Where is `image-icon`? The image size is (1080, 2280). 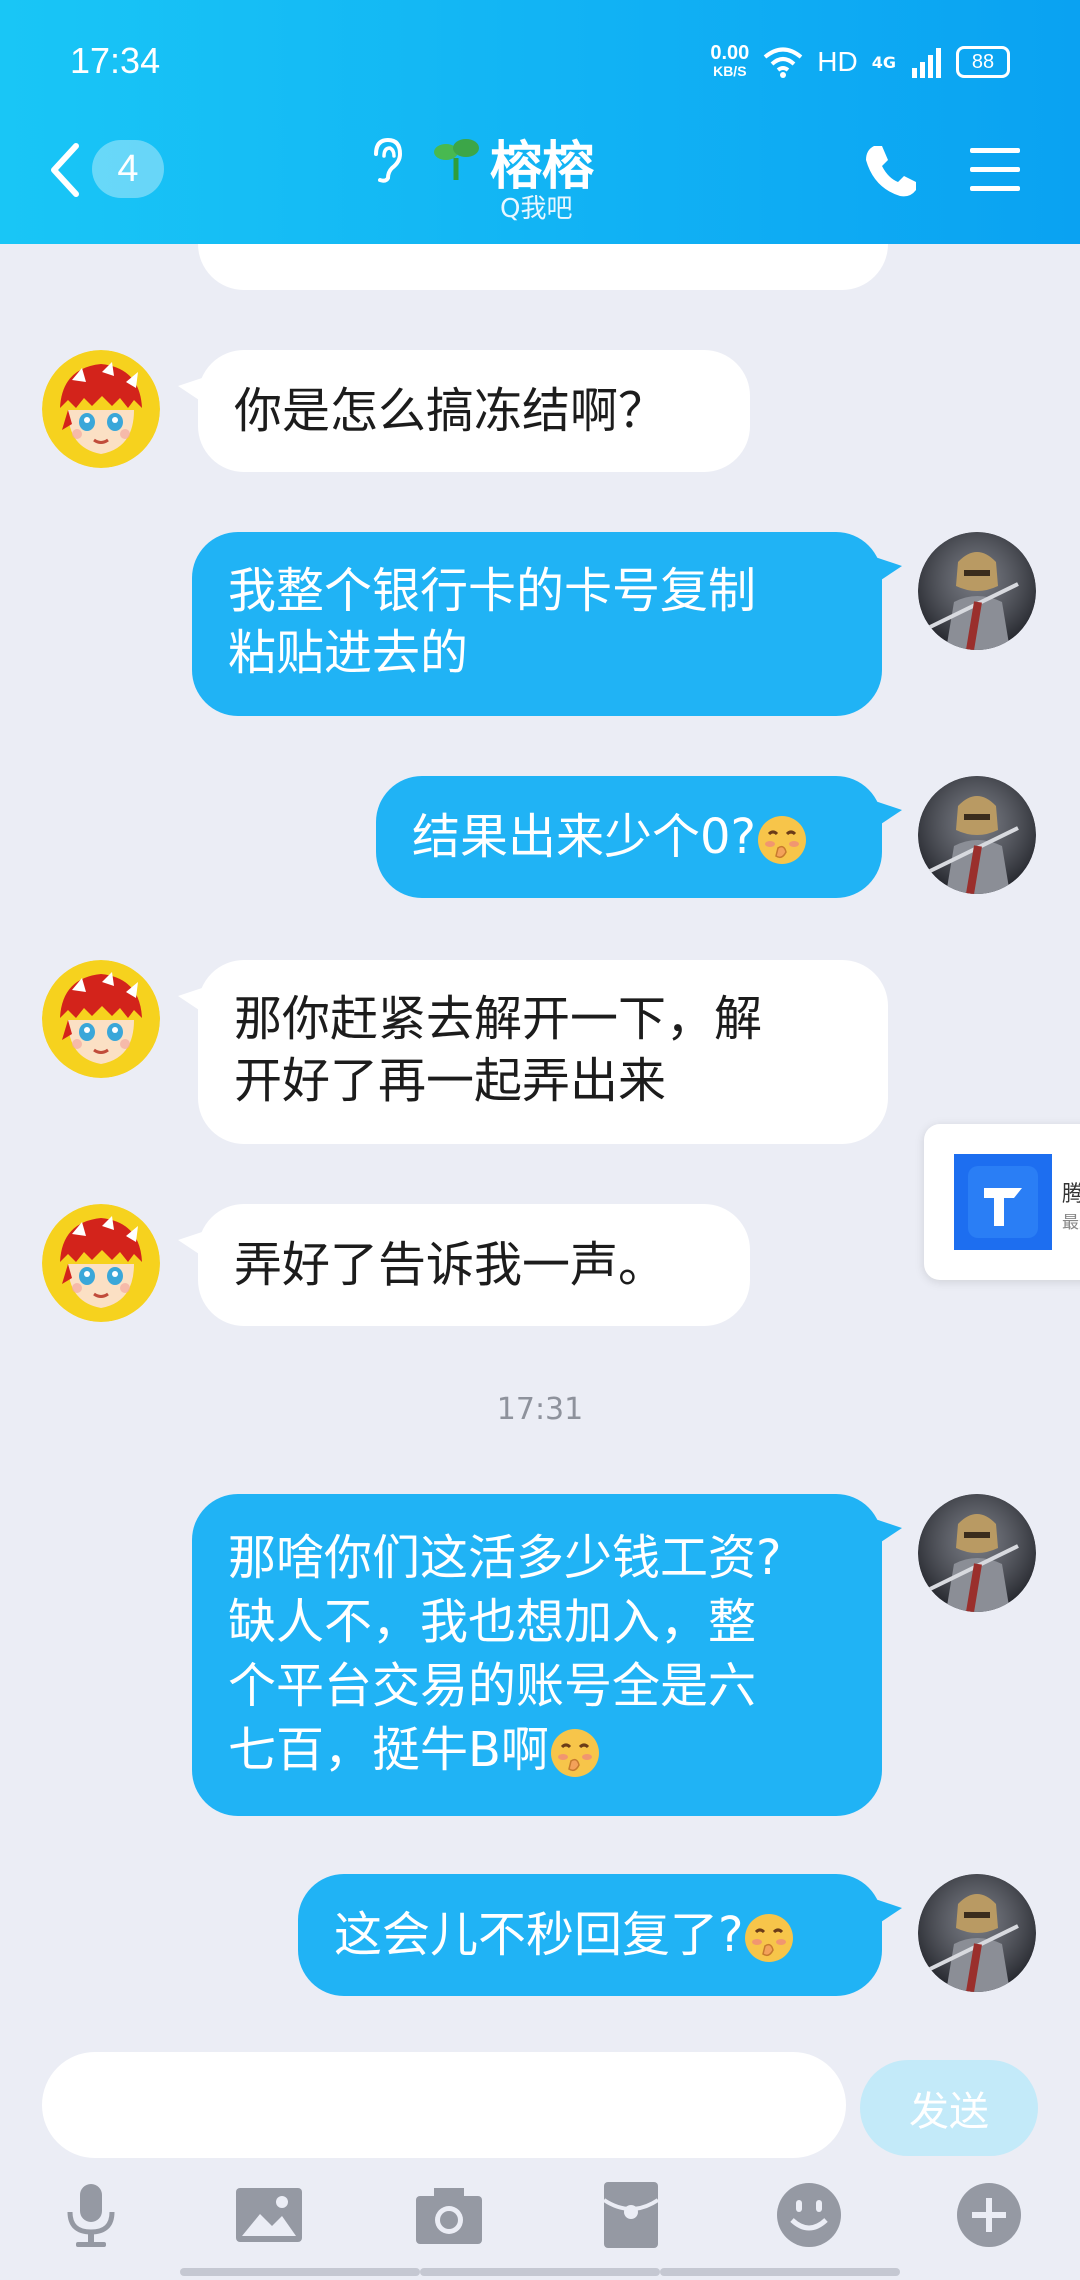
image-icon is located at coordinates (269, 2215).